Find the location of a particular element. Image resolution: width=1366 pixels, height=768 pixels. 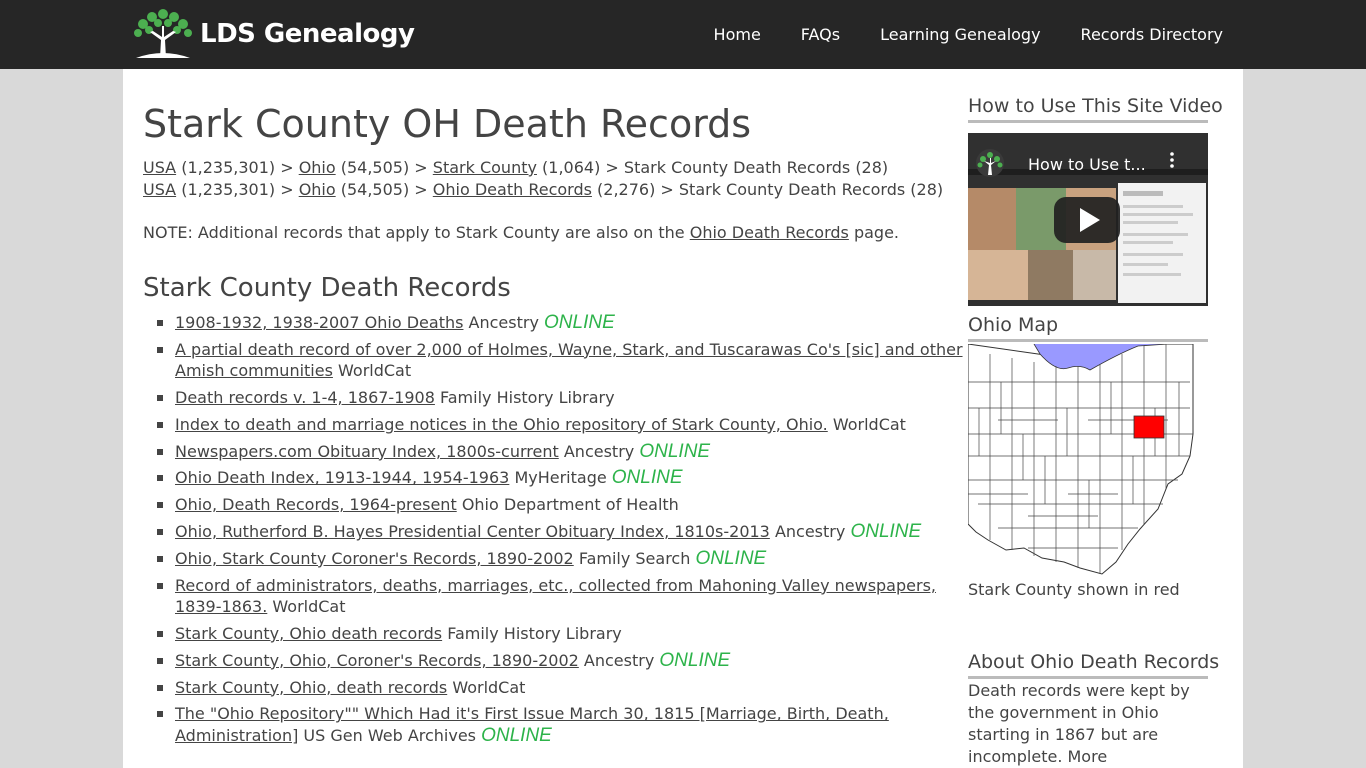

record-link: Ohio, Death Records, 1964-present is located at coordinates (316, 504).